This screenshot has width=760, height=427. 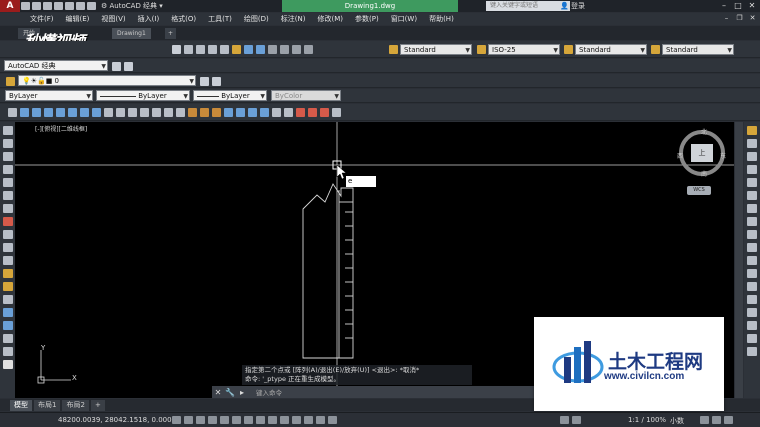 I want to click on dimension-style-select: ISO-25 ▼, so click(x=524, y=49).